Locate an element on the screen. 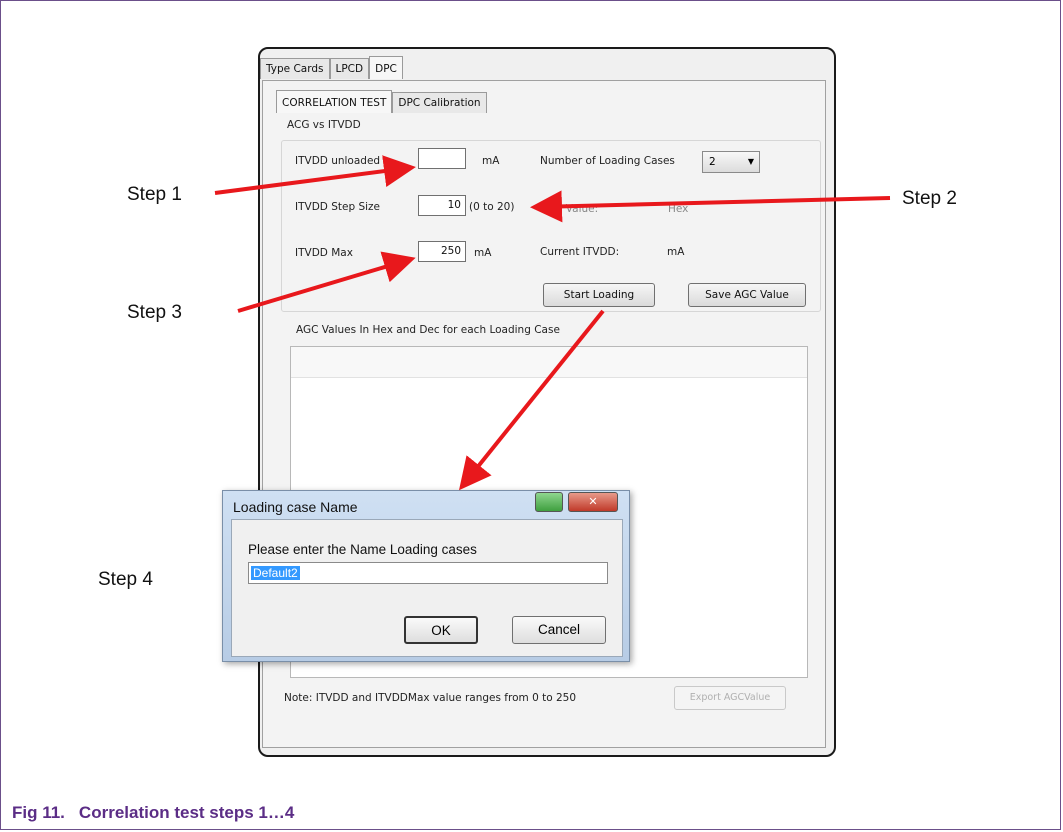 This screenshot has height=832, width=1063. figure-caption: Fig 11. Correlation test steps 1…4 is located at coordinates (153, 813).